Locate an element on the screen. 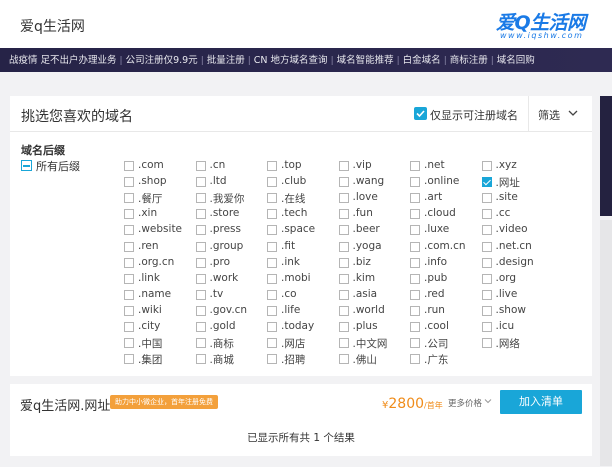  suffix-option: .cool is located at coordinates (445, 327).